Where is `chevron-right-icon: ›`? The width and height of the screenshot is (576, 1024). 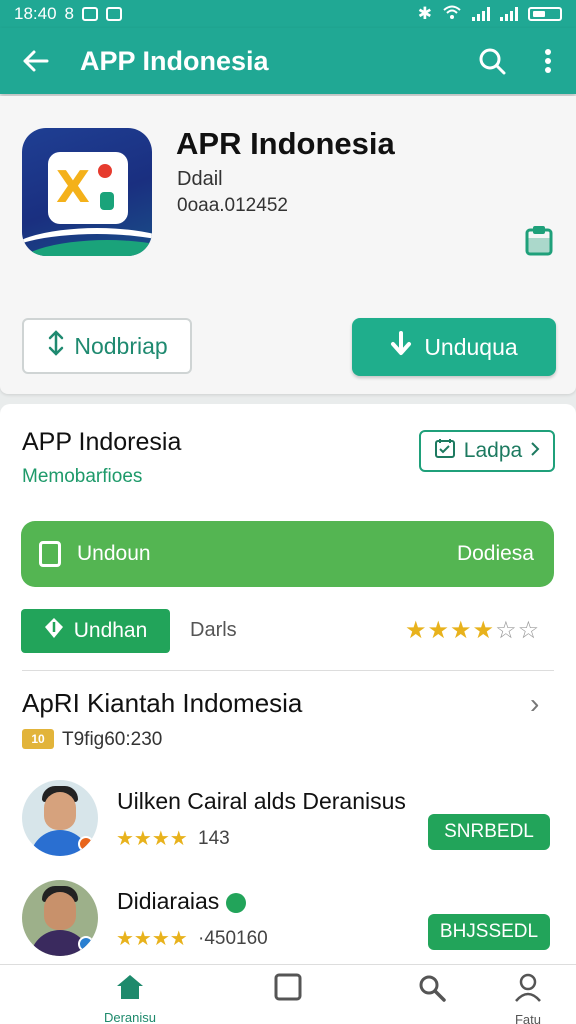 chevron-right-icon: › is located at coordinates (534, 704).